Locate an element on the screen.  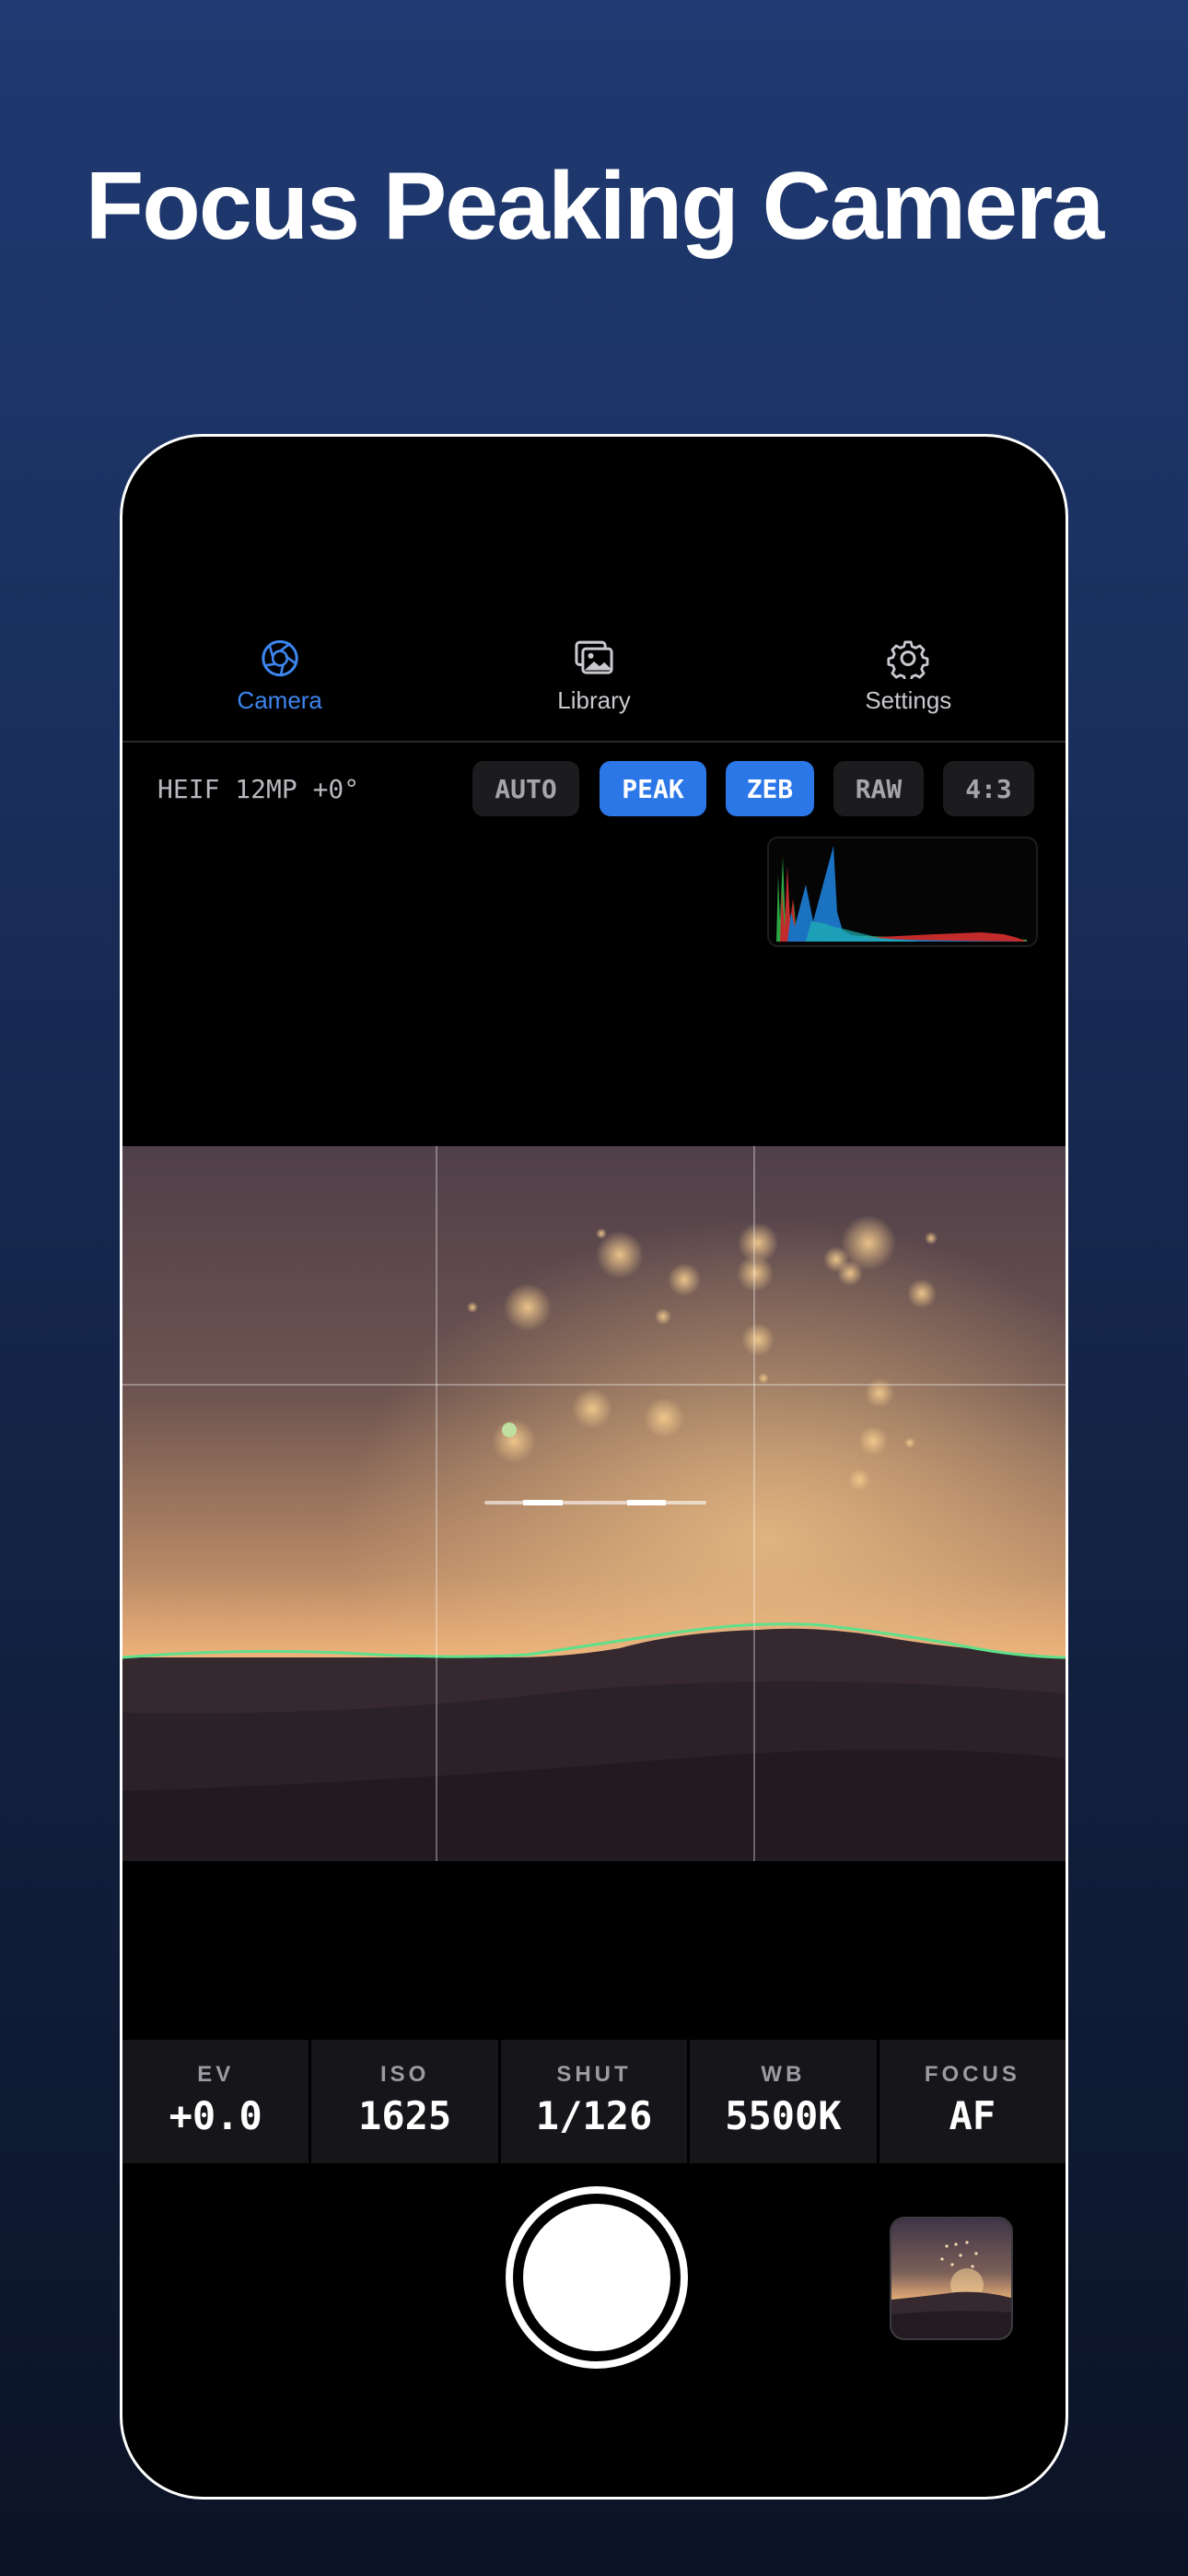
headline: Focus Peaking Camera is located at coordinates (594, 206).